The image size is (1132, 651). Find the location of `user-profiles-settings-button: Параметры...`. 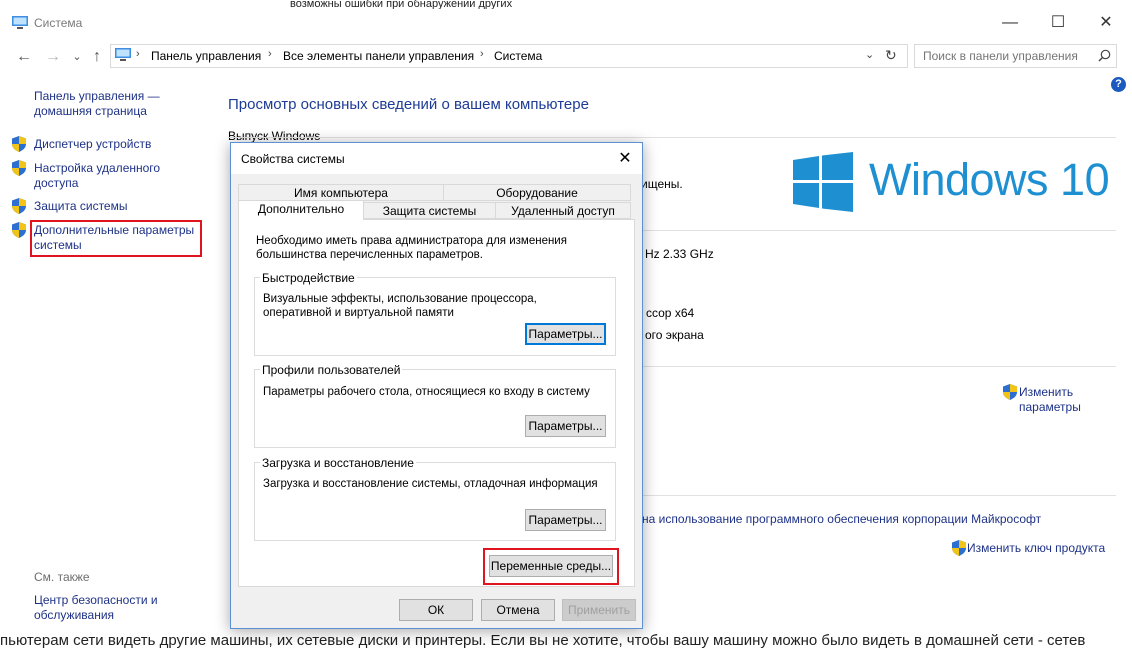

user-profiles-settings-button: Параметры... is located at coordinates (565, 426).